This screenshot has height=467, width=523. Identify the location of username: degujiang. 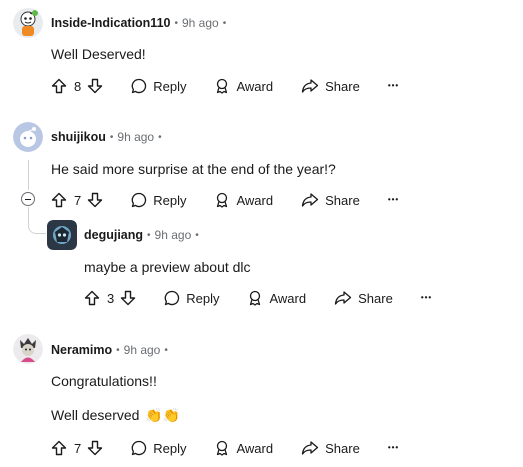
(113, 235).